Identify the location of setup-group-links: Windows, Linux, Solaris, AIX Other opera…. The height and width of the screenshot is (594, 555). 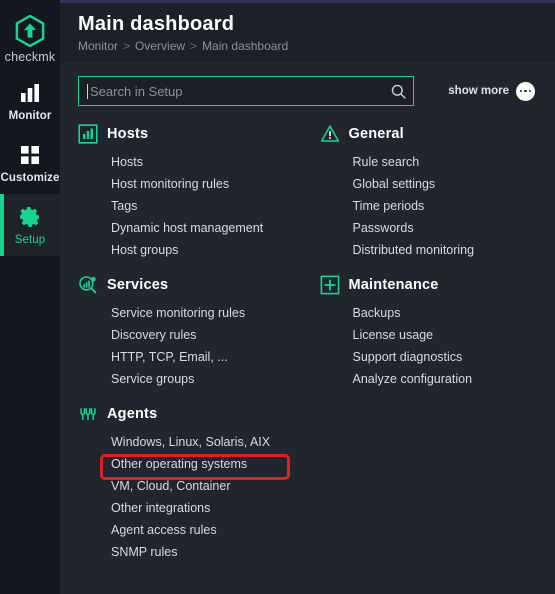
(193, 497).